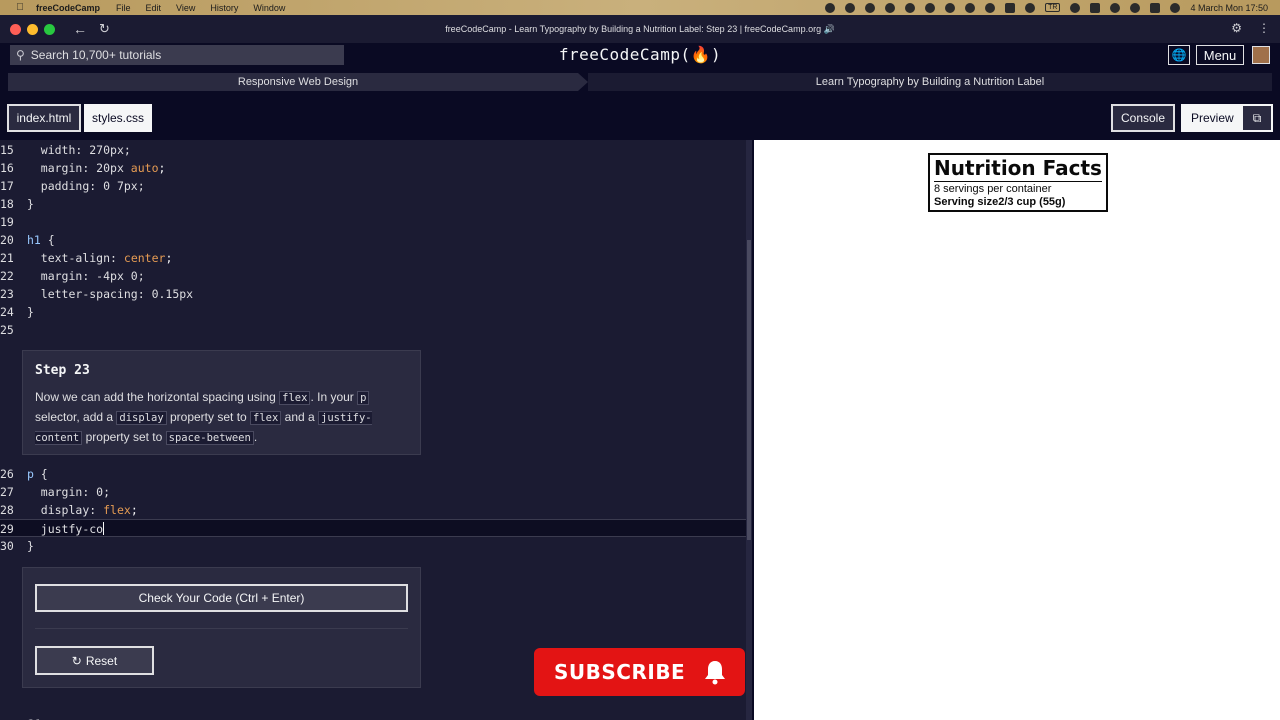  What do you see at coordinates (890, 7) in the screenshot?
I see `vpn-icon` at bounding box center [890, 7].